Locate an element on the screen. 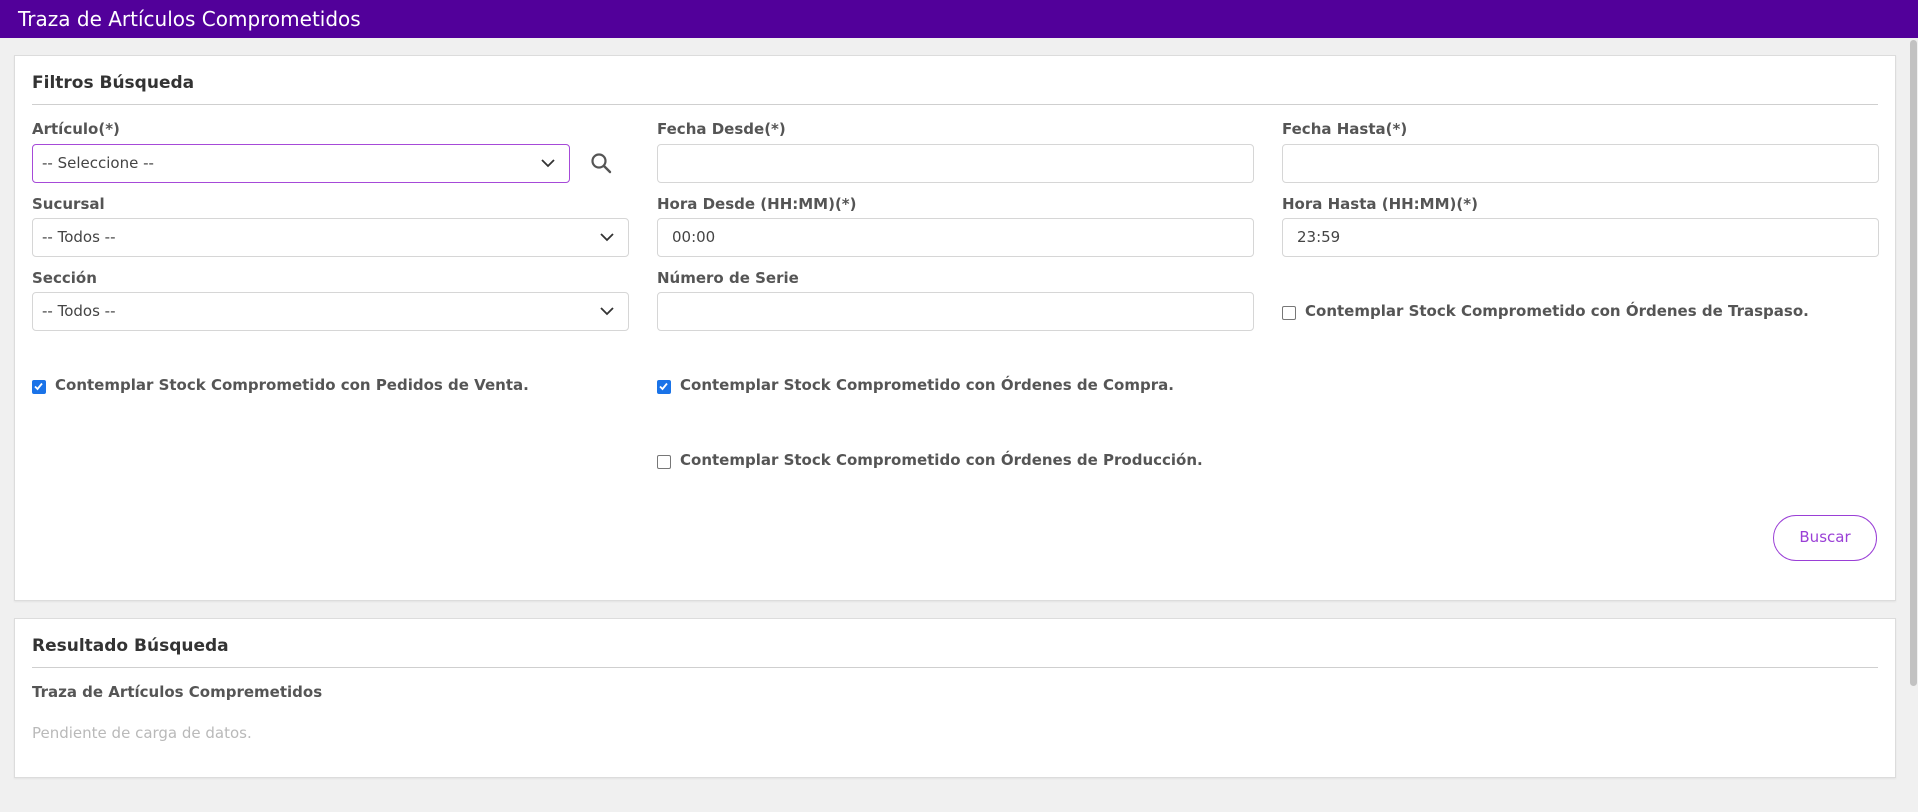  sucursal-select-value: -- Todos -- is located at coordinates (79, 237).